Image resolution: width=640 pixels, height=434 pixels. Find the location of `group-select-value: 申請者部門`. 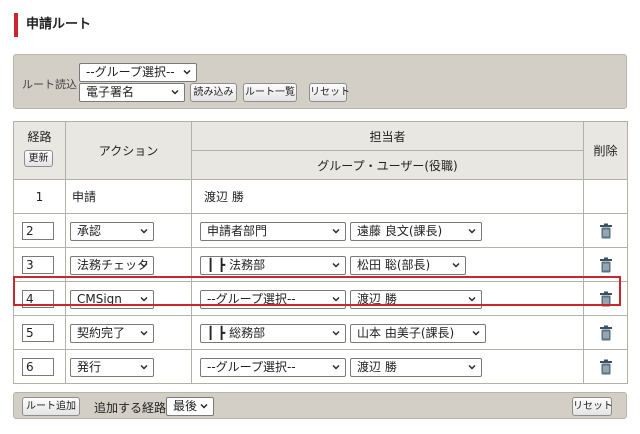

group-select-value: 申請者部門 is located at coordinates (237, 231).